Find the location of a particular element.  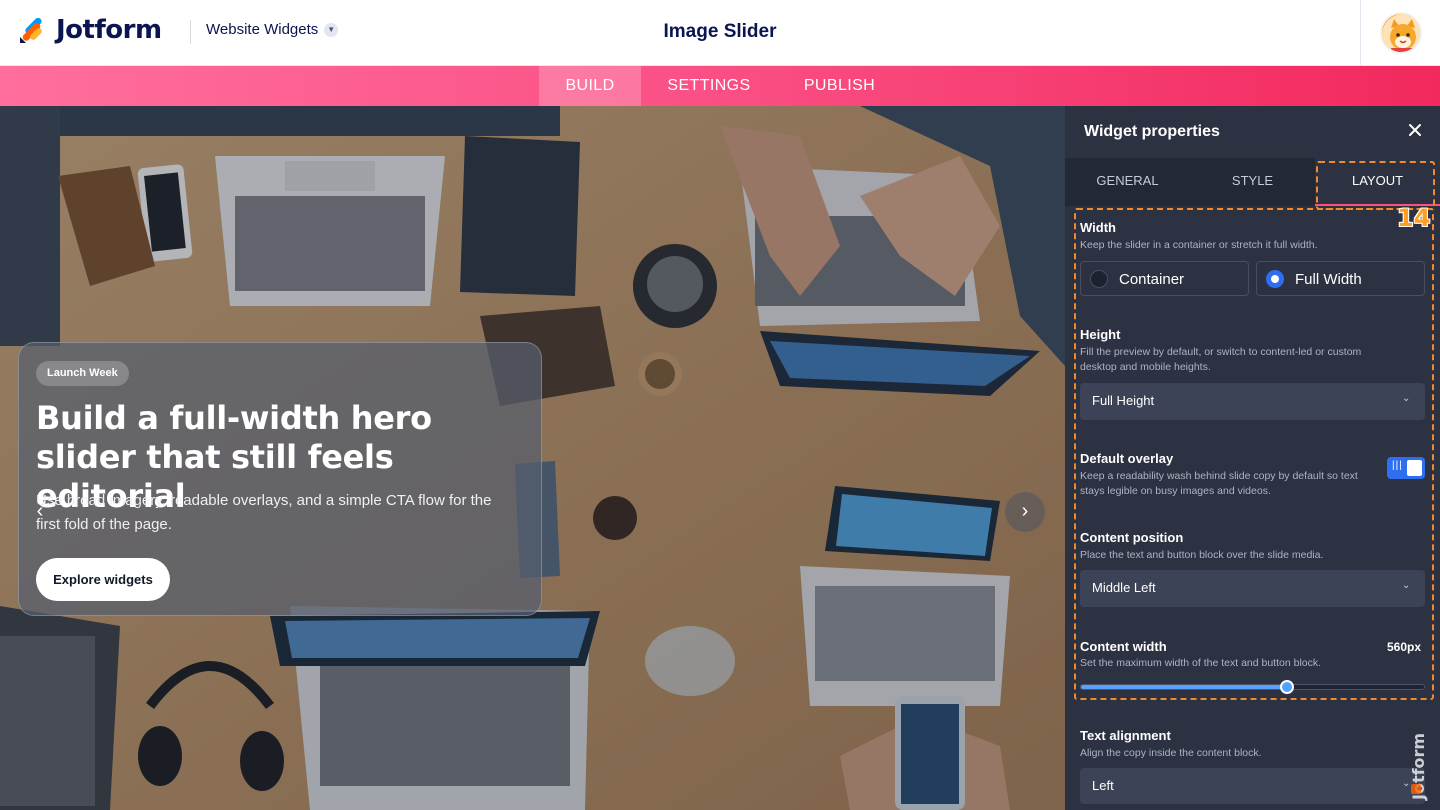

next-slide-arrow-icon: › is located at coordinates (1025, 512).